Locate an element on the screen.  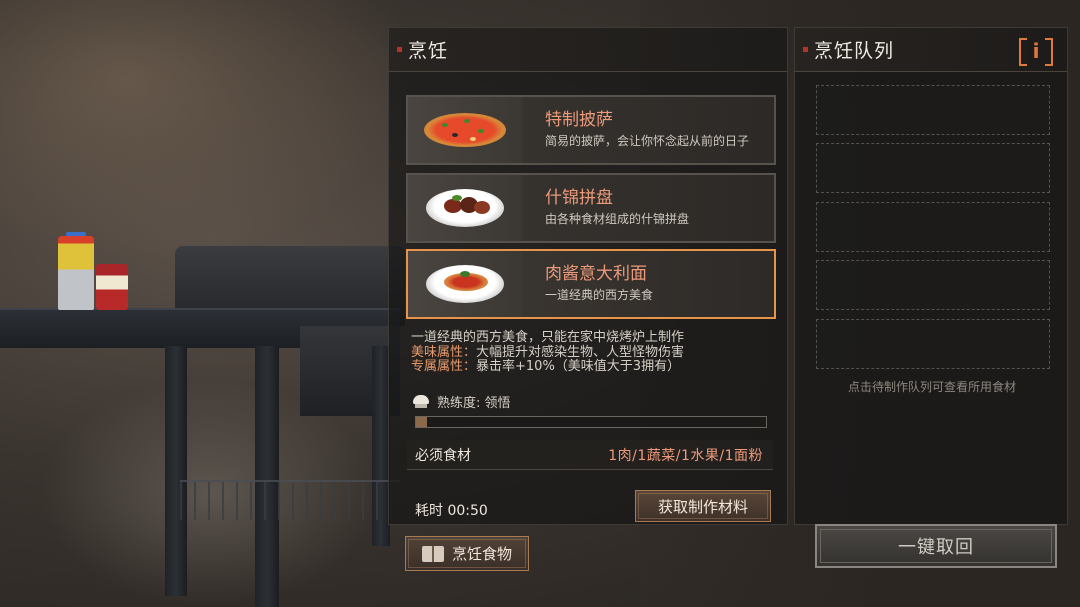
pizza-icon is located at coordinates (465, 130).